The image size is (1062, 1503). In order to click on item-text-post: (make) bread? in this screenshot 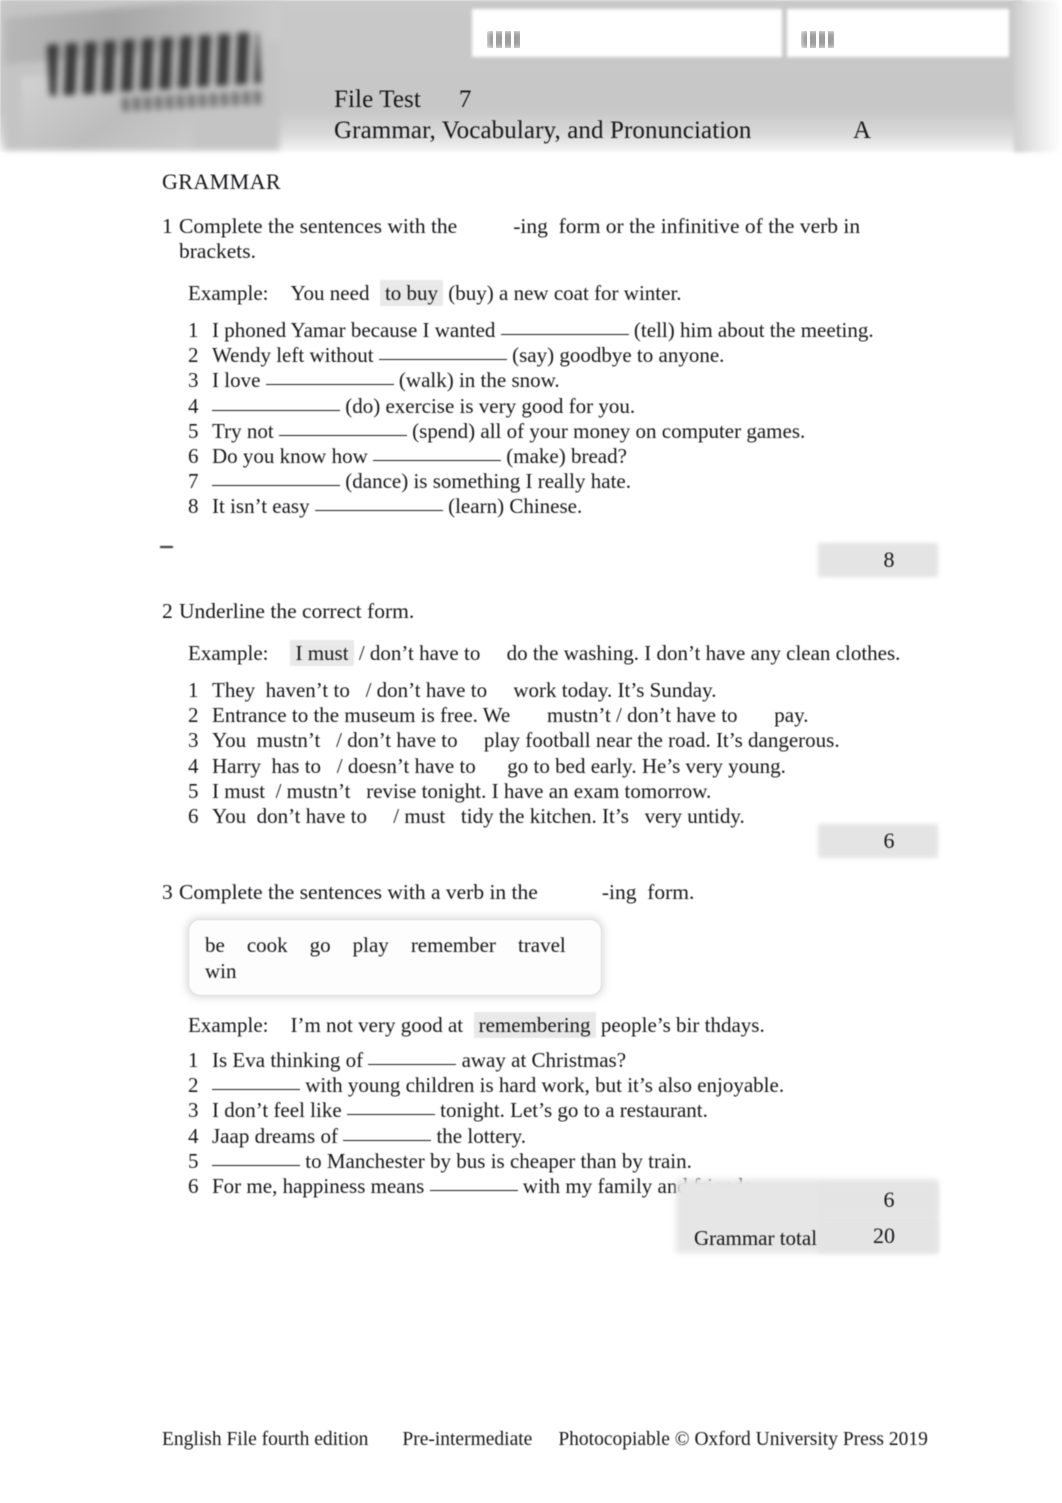, I will do `click(566, 456)`.